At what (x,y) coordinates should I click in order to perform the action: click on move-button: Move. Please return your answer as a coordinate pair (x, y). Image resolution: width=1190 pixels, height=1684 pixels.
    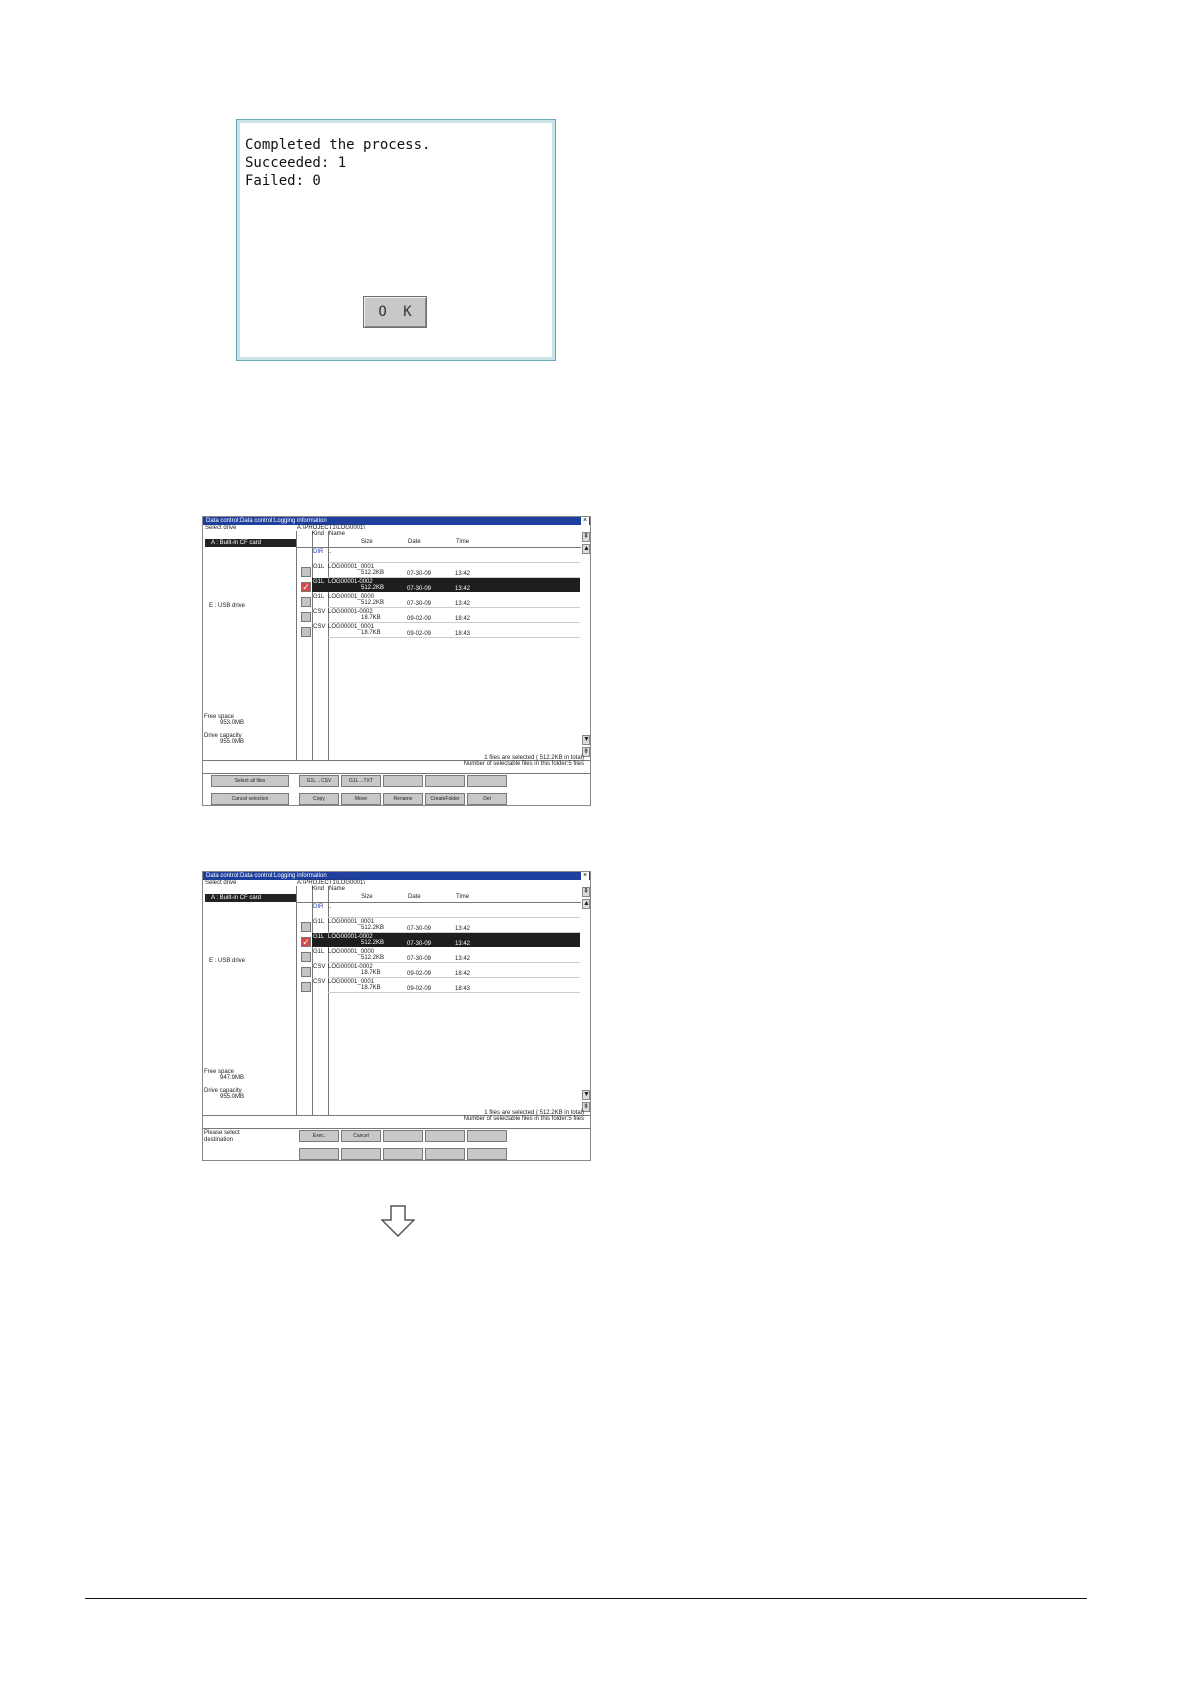
    Looking at the image, I should click on (361, 799).